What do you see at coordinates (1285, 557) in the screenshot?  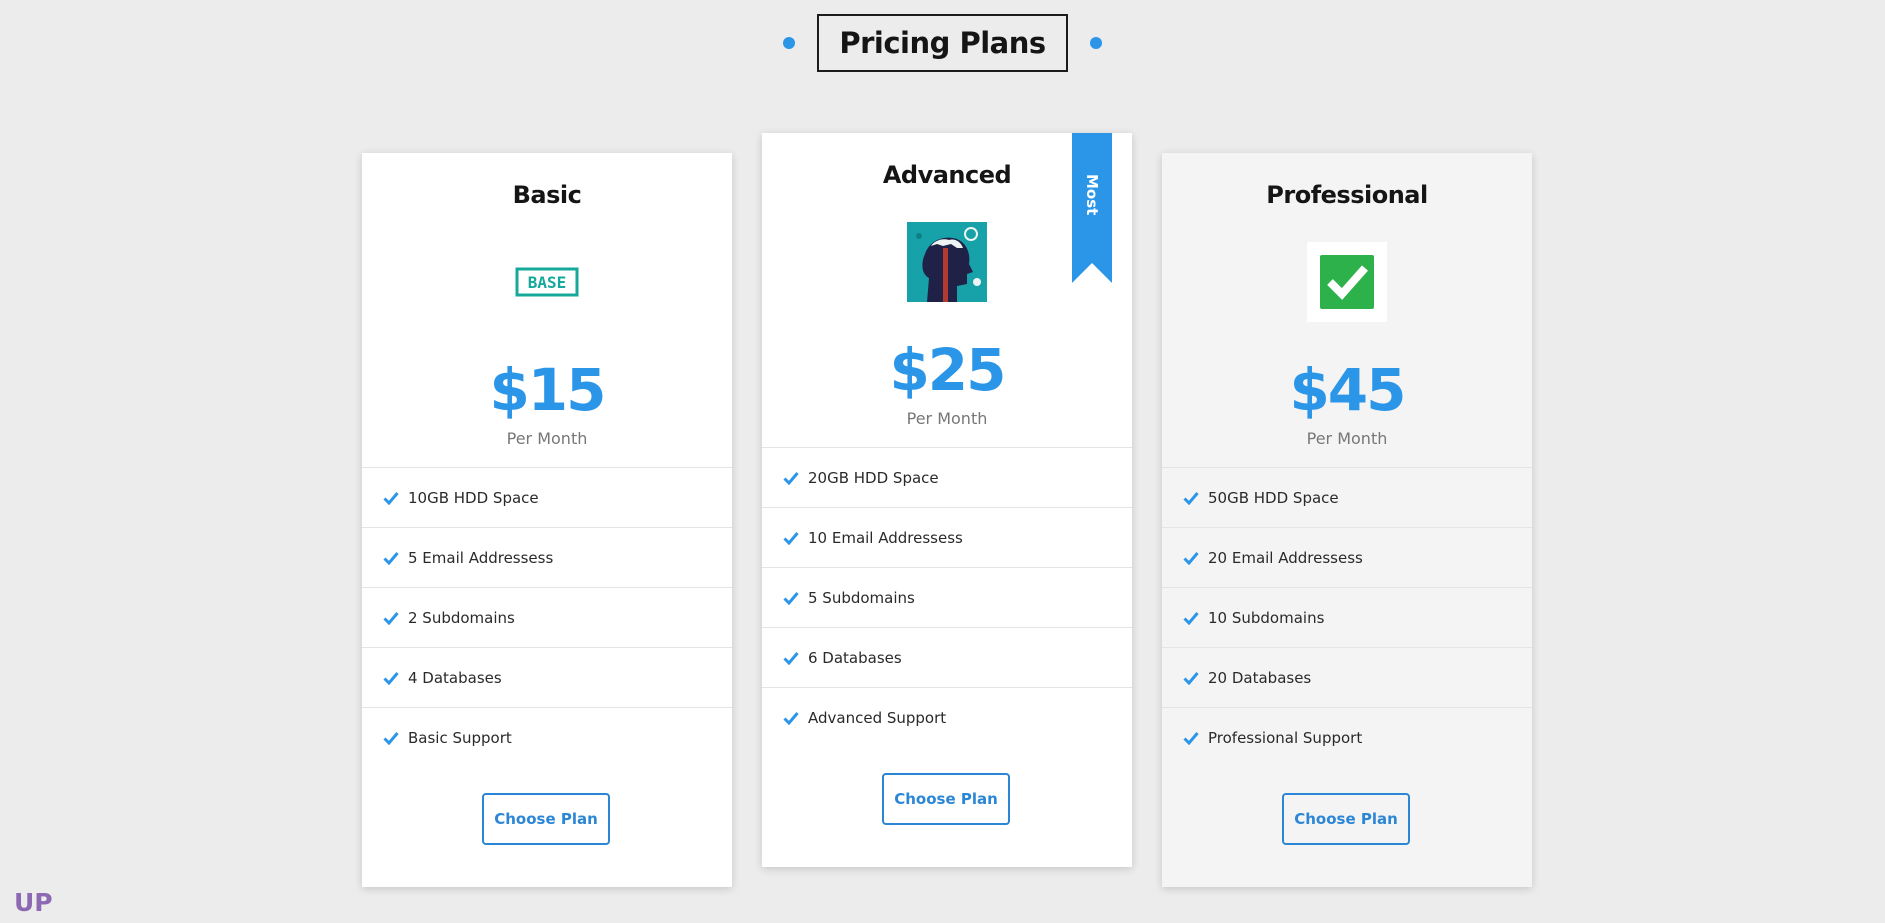 I see `feature-text: 20 Email Addressess` at bounding box center [1285, 557].